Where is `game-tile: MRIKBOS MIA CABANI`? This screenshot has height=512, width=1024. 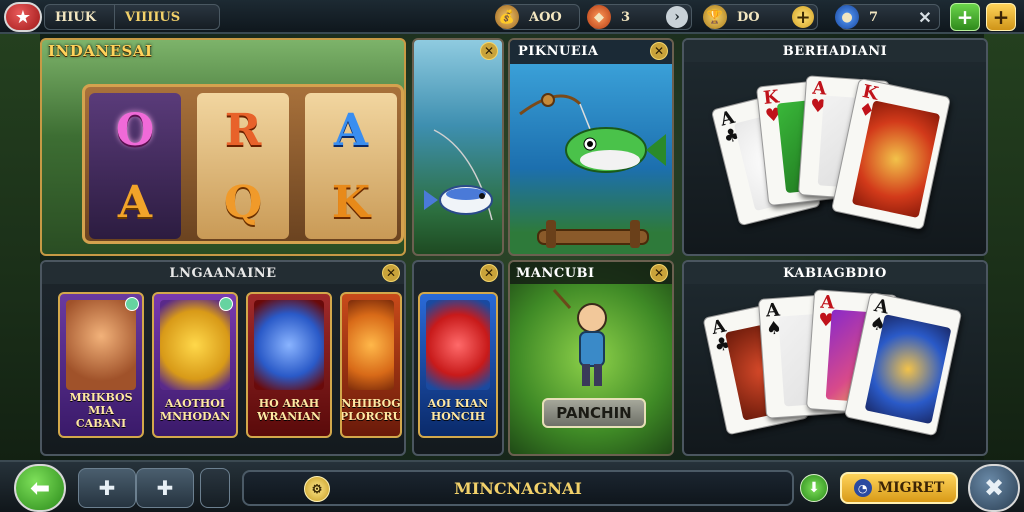
game-tile: MRIKBOS MIA CABANI is located at coordinates (101, 365).